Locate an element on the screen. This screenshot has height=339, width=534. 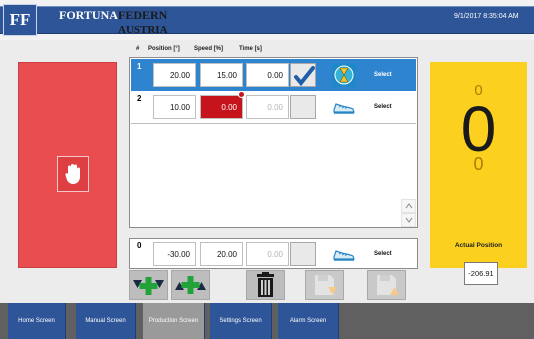
speed-field: 15.00 is located at coordinates (221, 75).